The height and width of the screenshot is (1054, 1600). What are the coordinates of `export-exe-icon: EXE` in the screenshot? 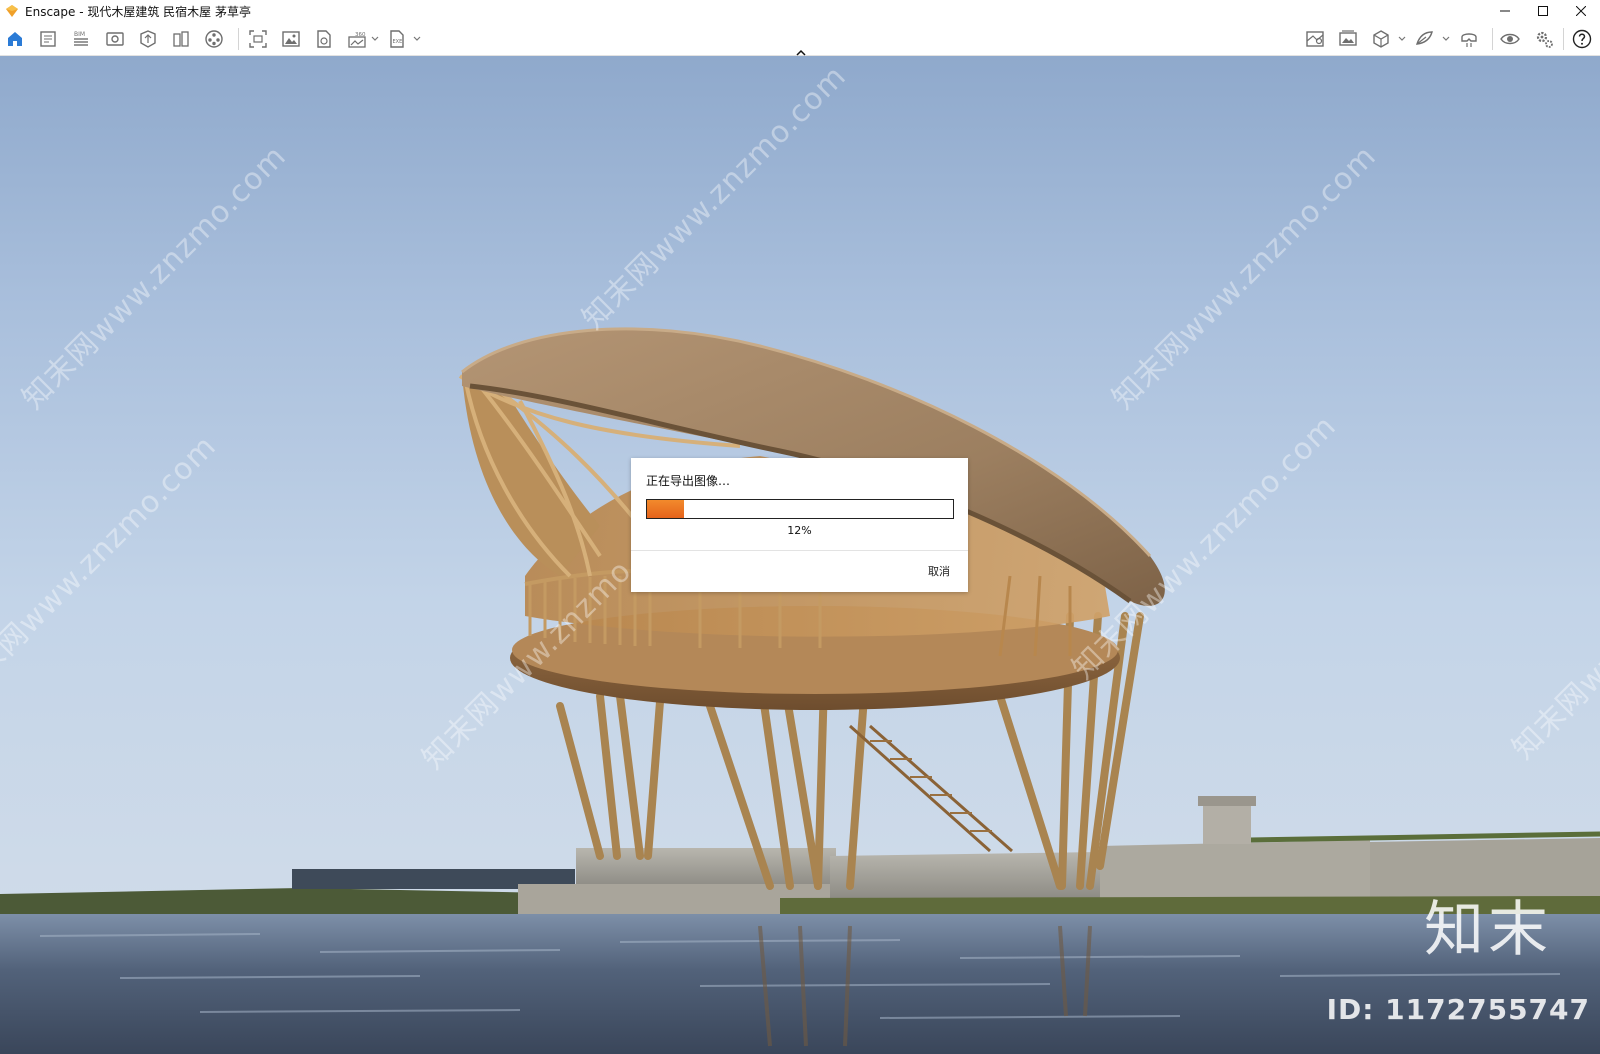 It's located at (397, 39).